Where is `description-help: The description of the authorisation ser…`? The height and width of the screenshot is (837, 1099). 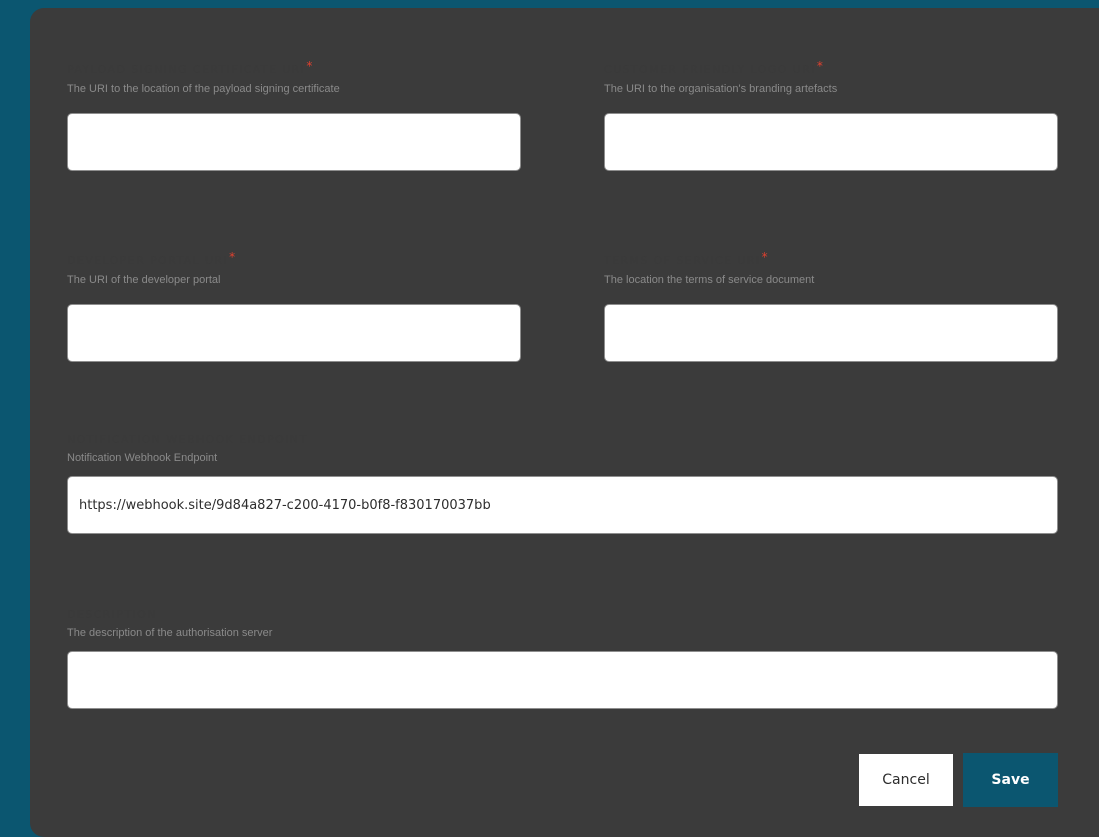 description-help: The description of the authorisation ser… is located at coordinates (170, 633).